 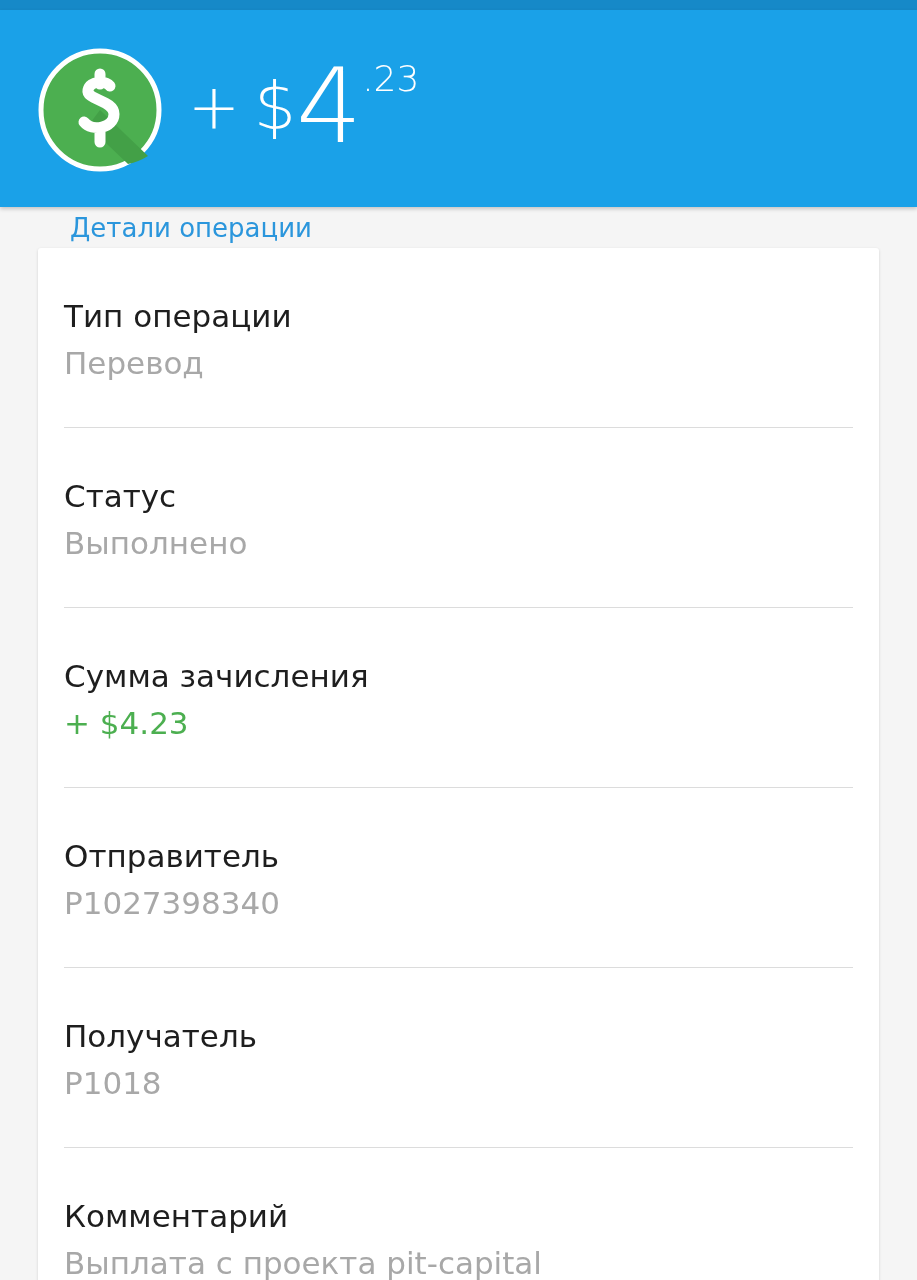 What do you see at coordinates (172, 856) in the screenshot?
I see `field-label: Отправитель` at bounding box center [172, 856].